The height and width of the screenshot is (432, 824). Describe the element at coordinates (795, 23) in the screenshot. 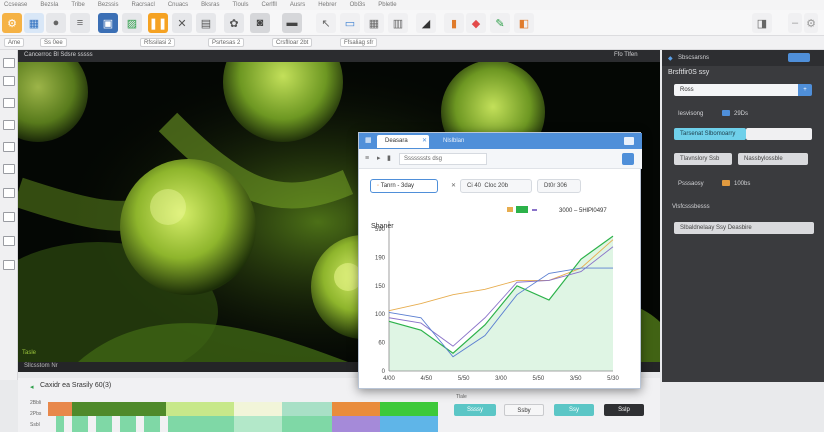

I see `minimize-icon: –` at that location.